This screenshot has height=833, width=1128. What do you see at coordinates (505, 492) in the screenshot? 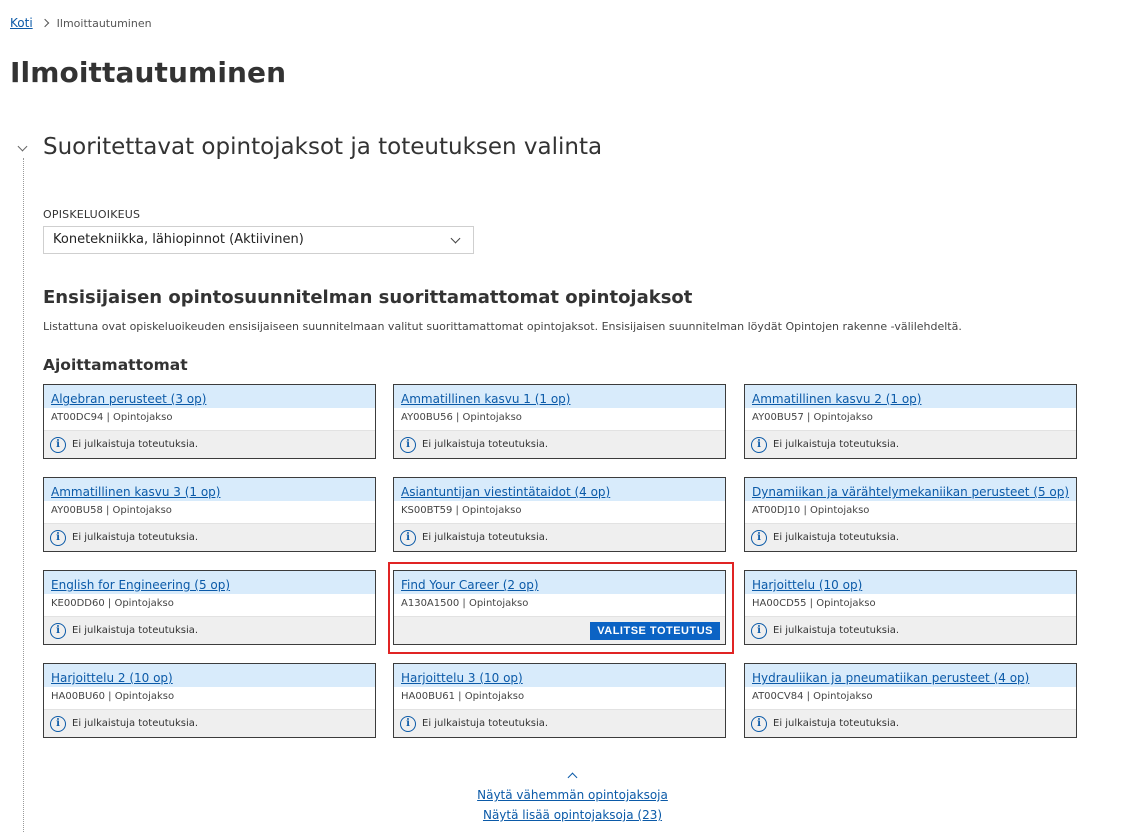
I see `course-title-link: Asiantuntijan viestintätaidot (4 op)` at bounding box center [505, 492].